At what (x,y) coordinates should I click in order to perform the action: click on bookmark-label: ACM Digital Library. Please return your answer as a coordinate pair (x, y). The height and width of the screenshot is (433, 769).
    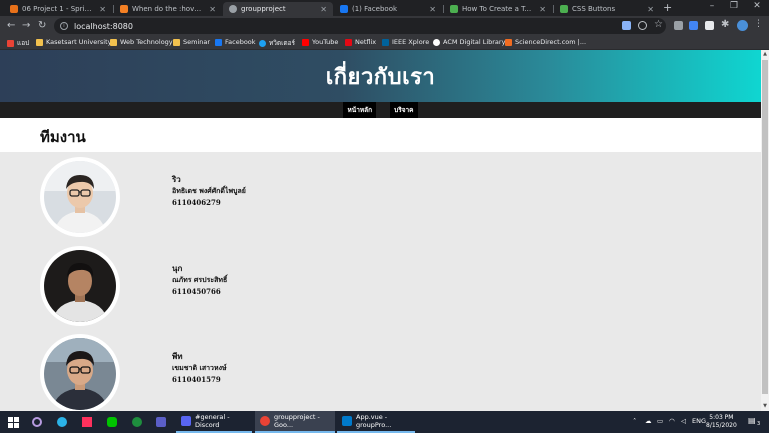
    Looking at the image, I should click on (474, 42).